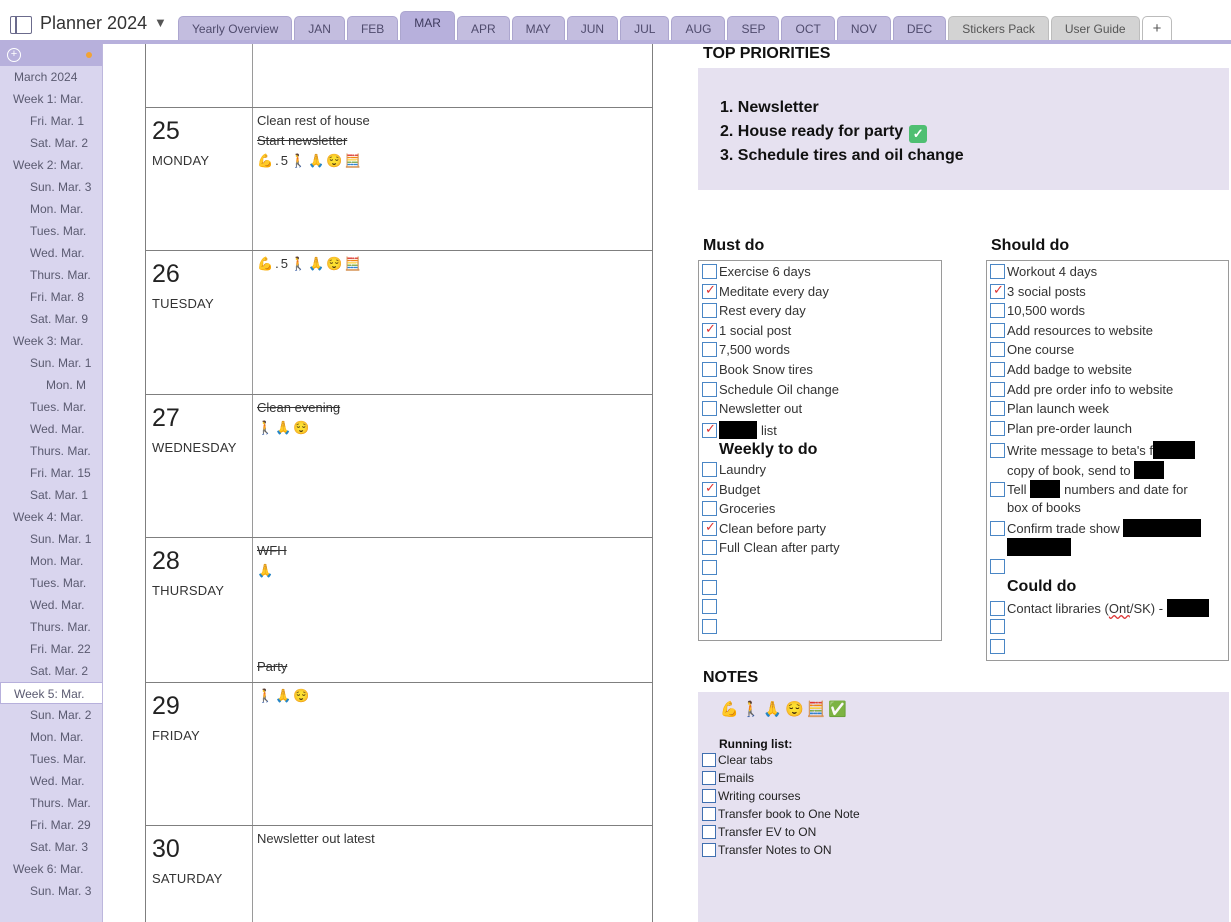 The image size is (1231, 922). I want to click on tab-nov: NOV, so click(863, 29).